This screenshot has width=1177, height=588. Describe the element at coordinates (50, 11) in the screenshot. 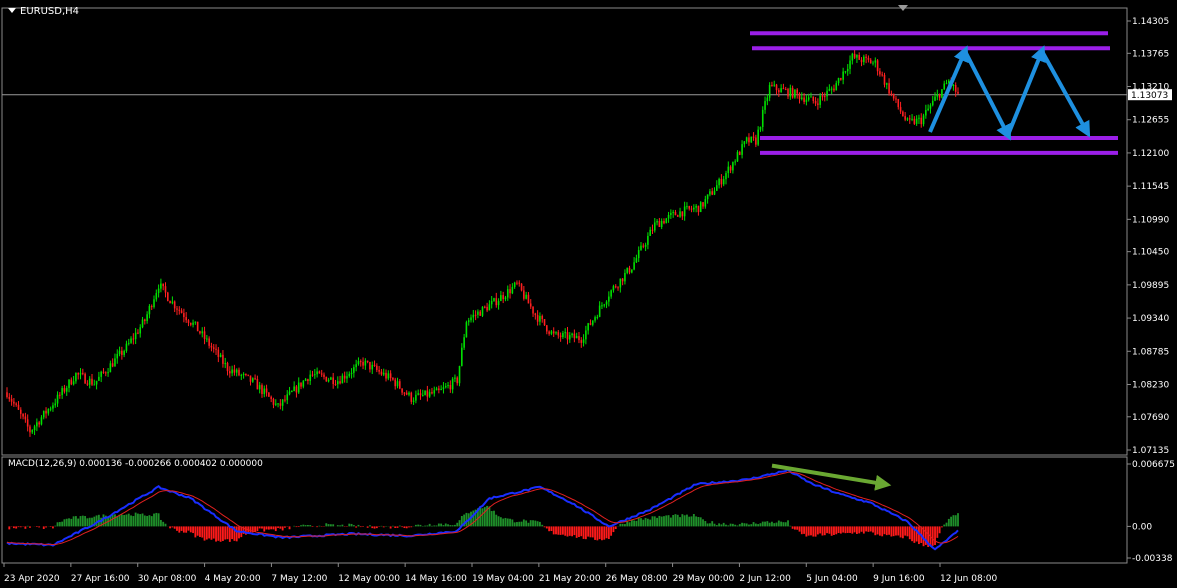

I see `symbol-title-text: EURUSD,H4` at that location.